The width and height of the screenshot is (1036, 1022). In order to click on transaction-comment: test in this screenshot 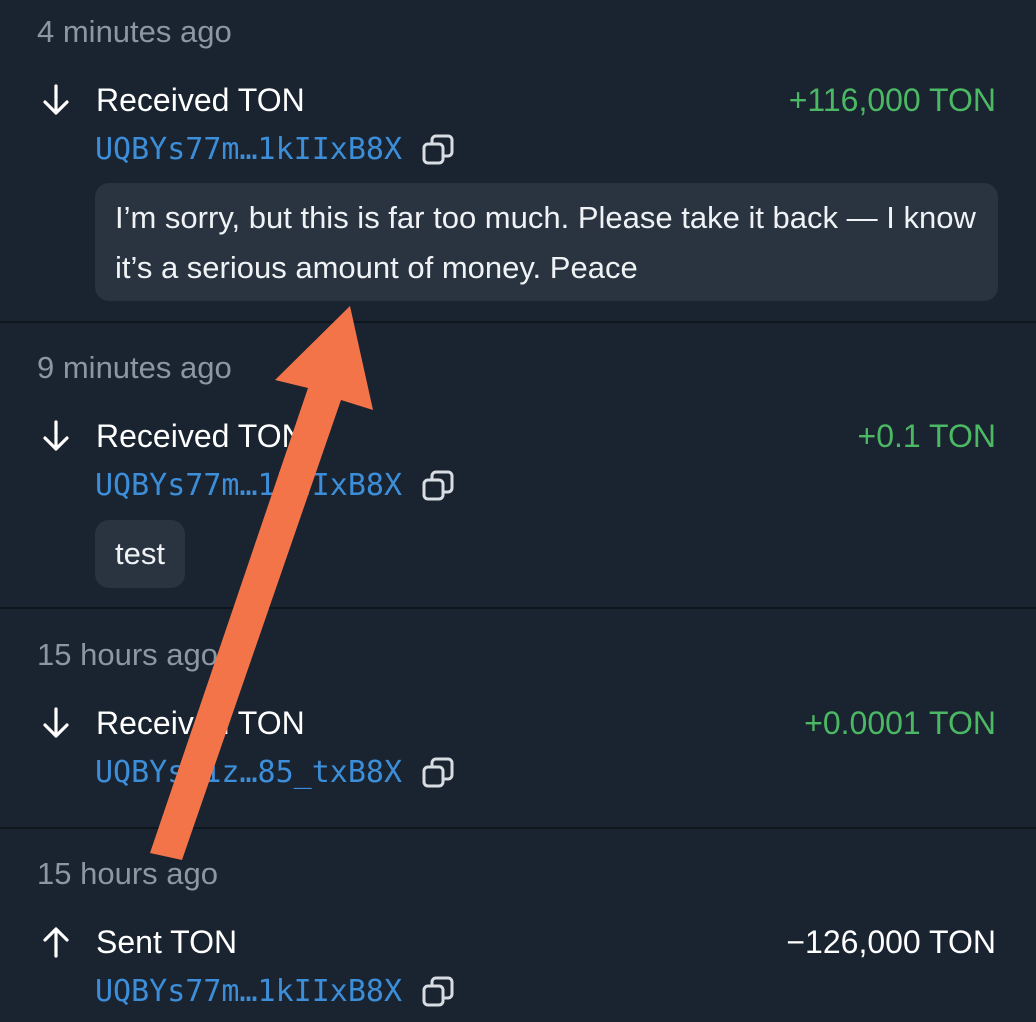, I will do `click(140, 554)`.